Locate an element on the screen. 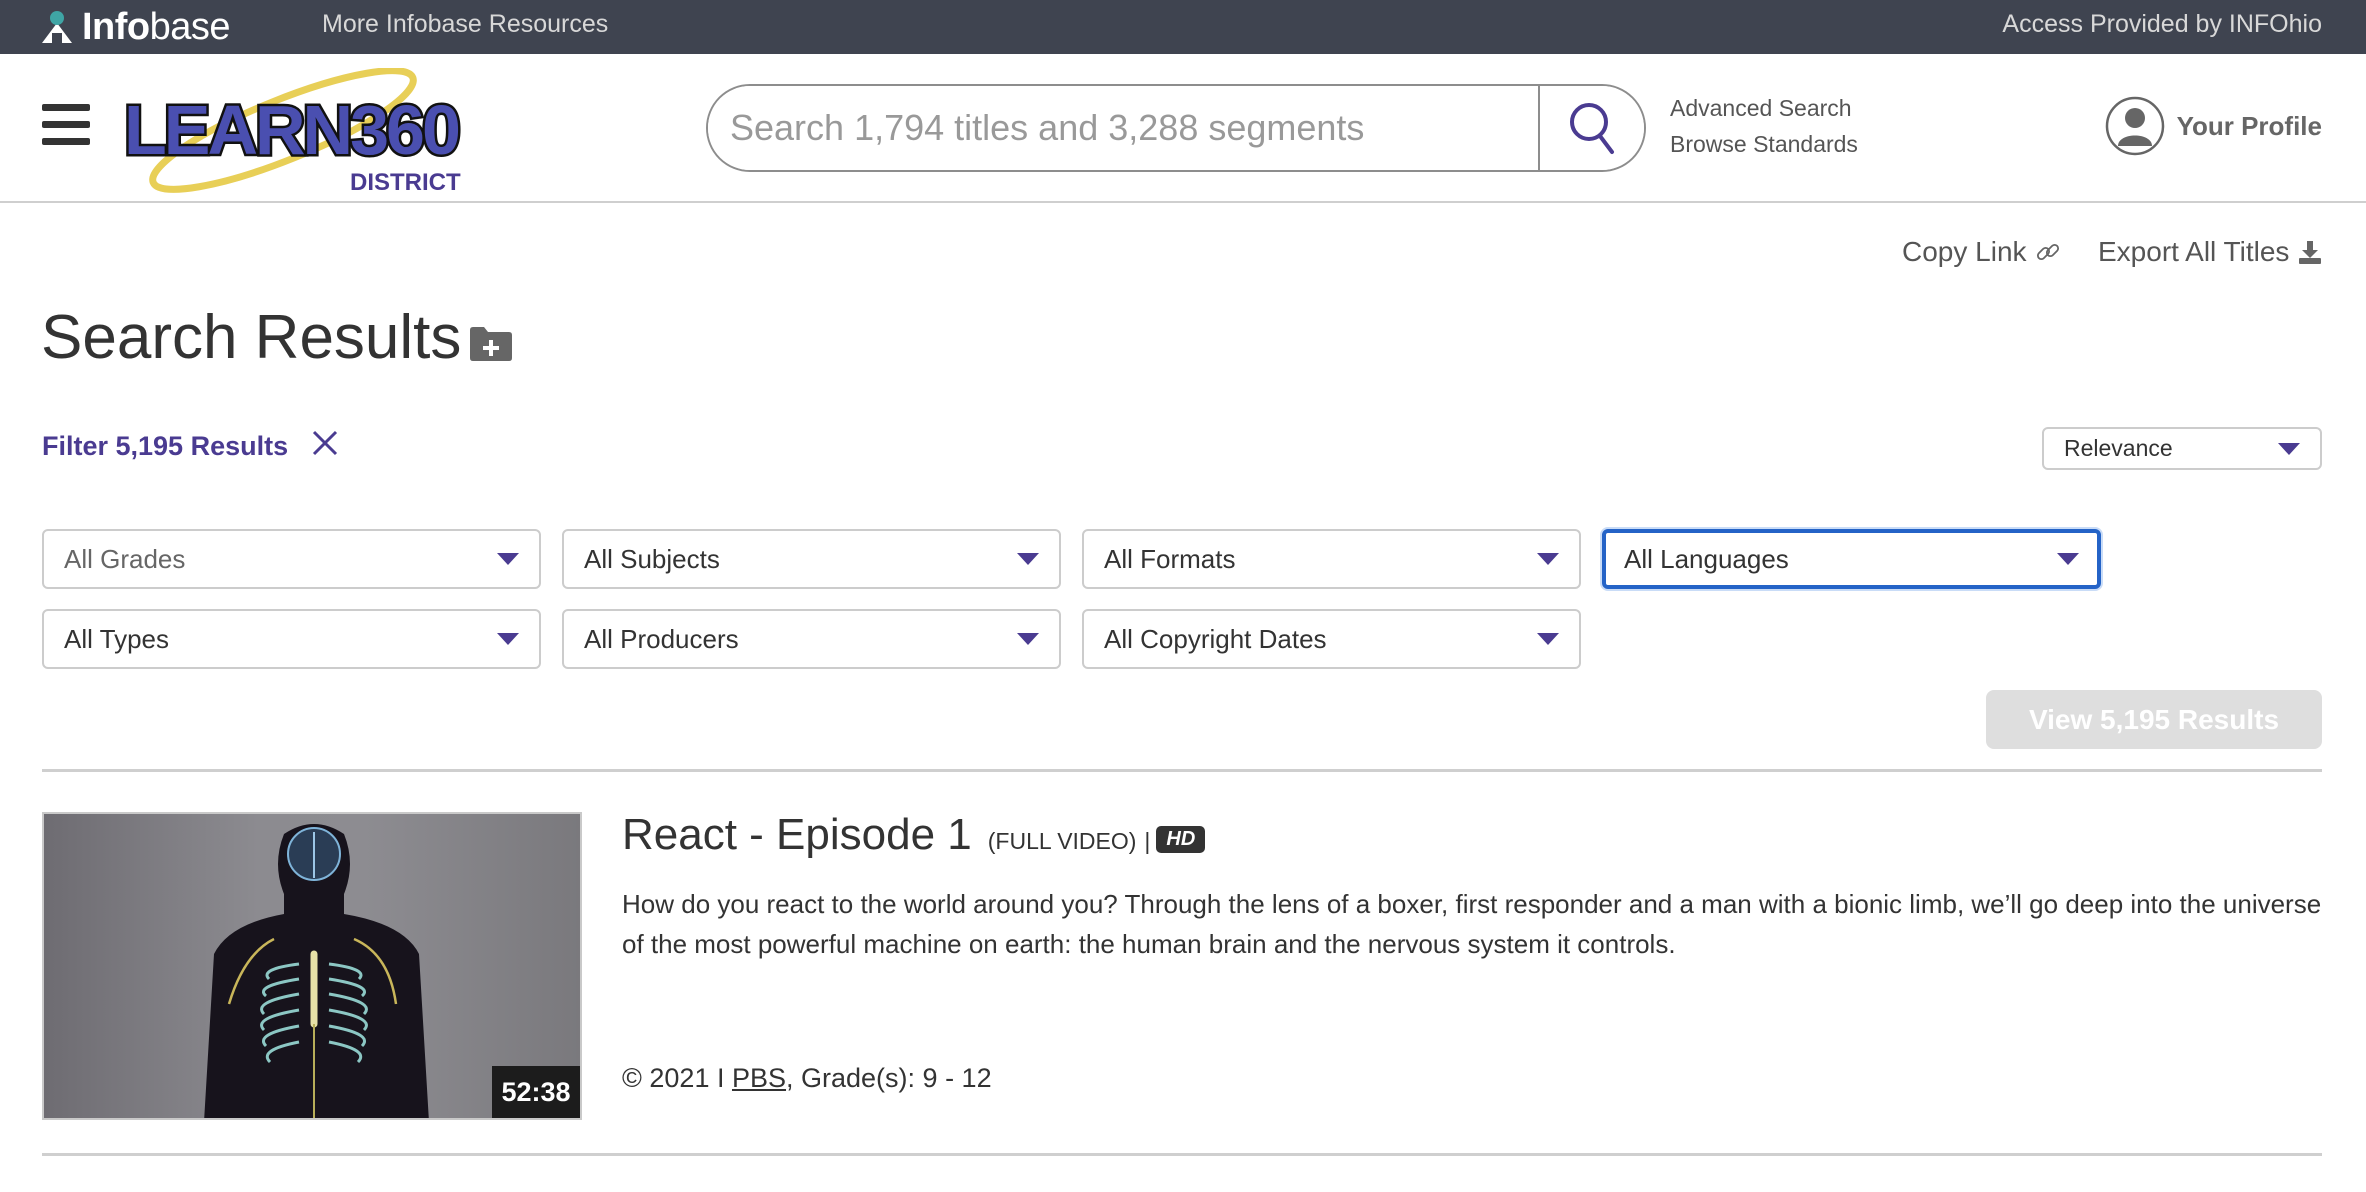  grades-select: All Grades is located at coordinates (291, 559).